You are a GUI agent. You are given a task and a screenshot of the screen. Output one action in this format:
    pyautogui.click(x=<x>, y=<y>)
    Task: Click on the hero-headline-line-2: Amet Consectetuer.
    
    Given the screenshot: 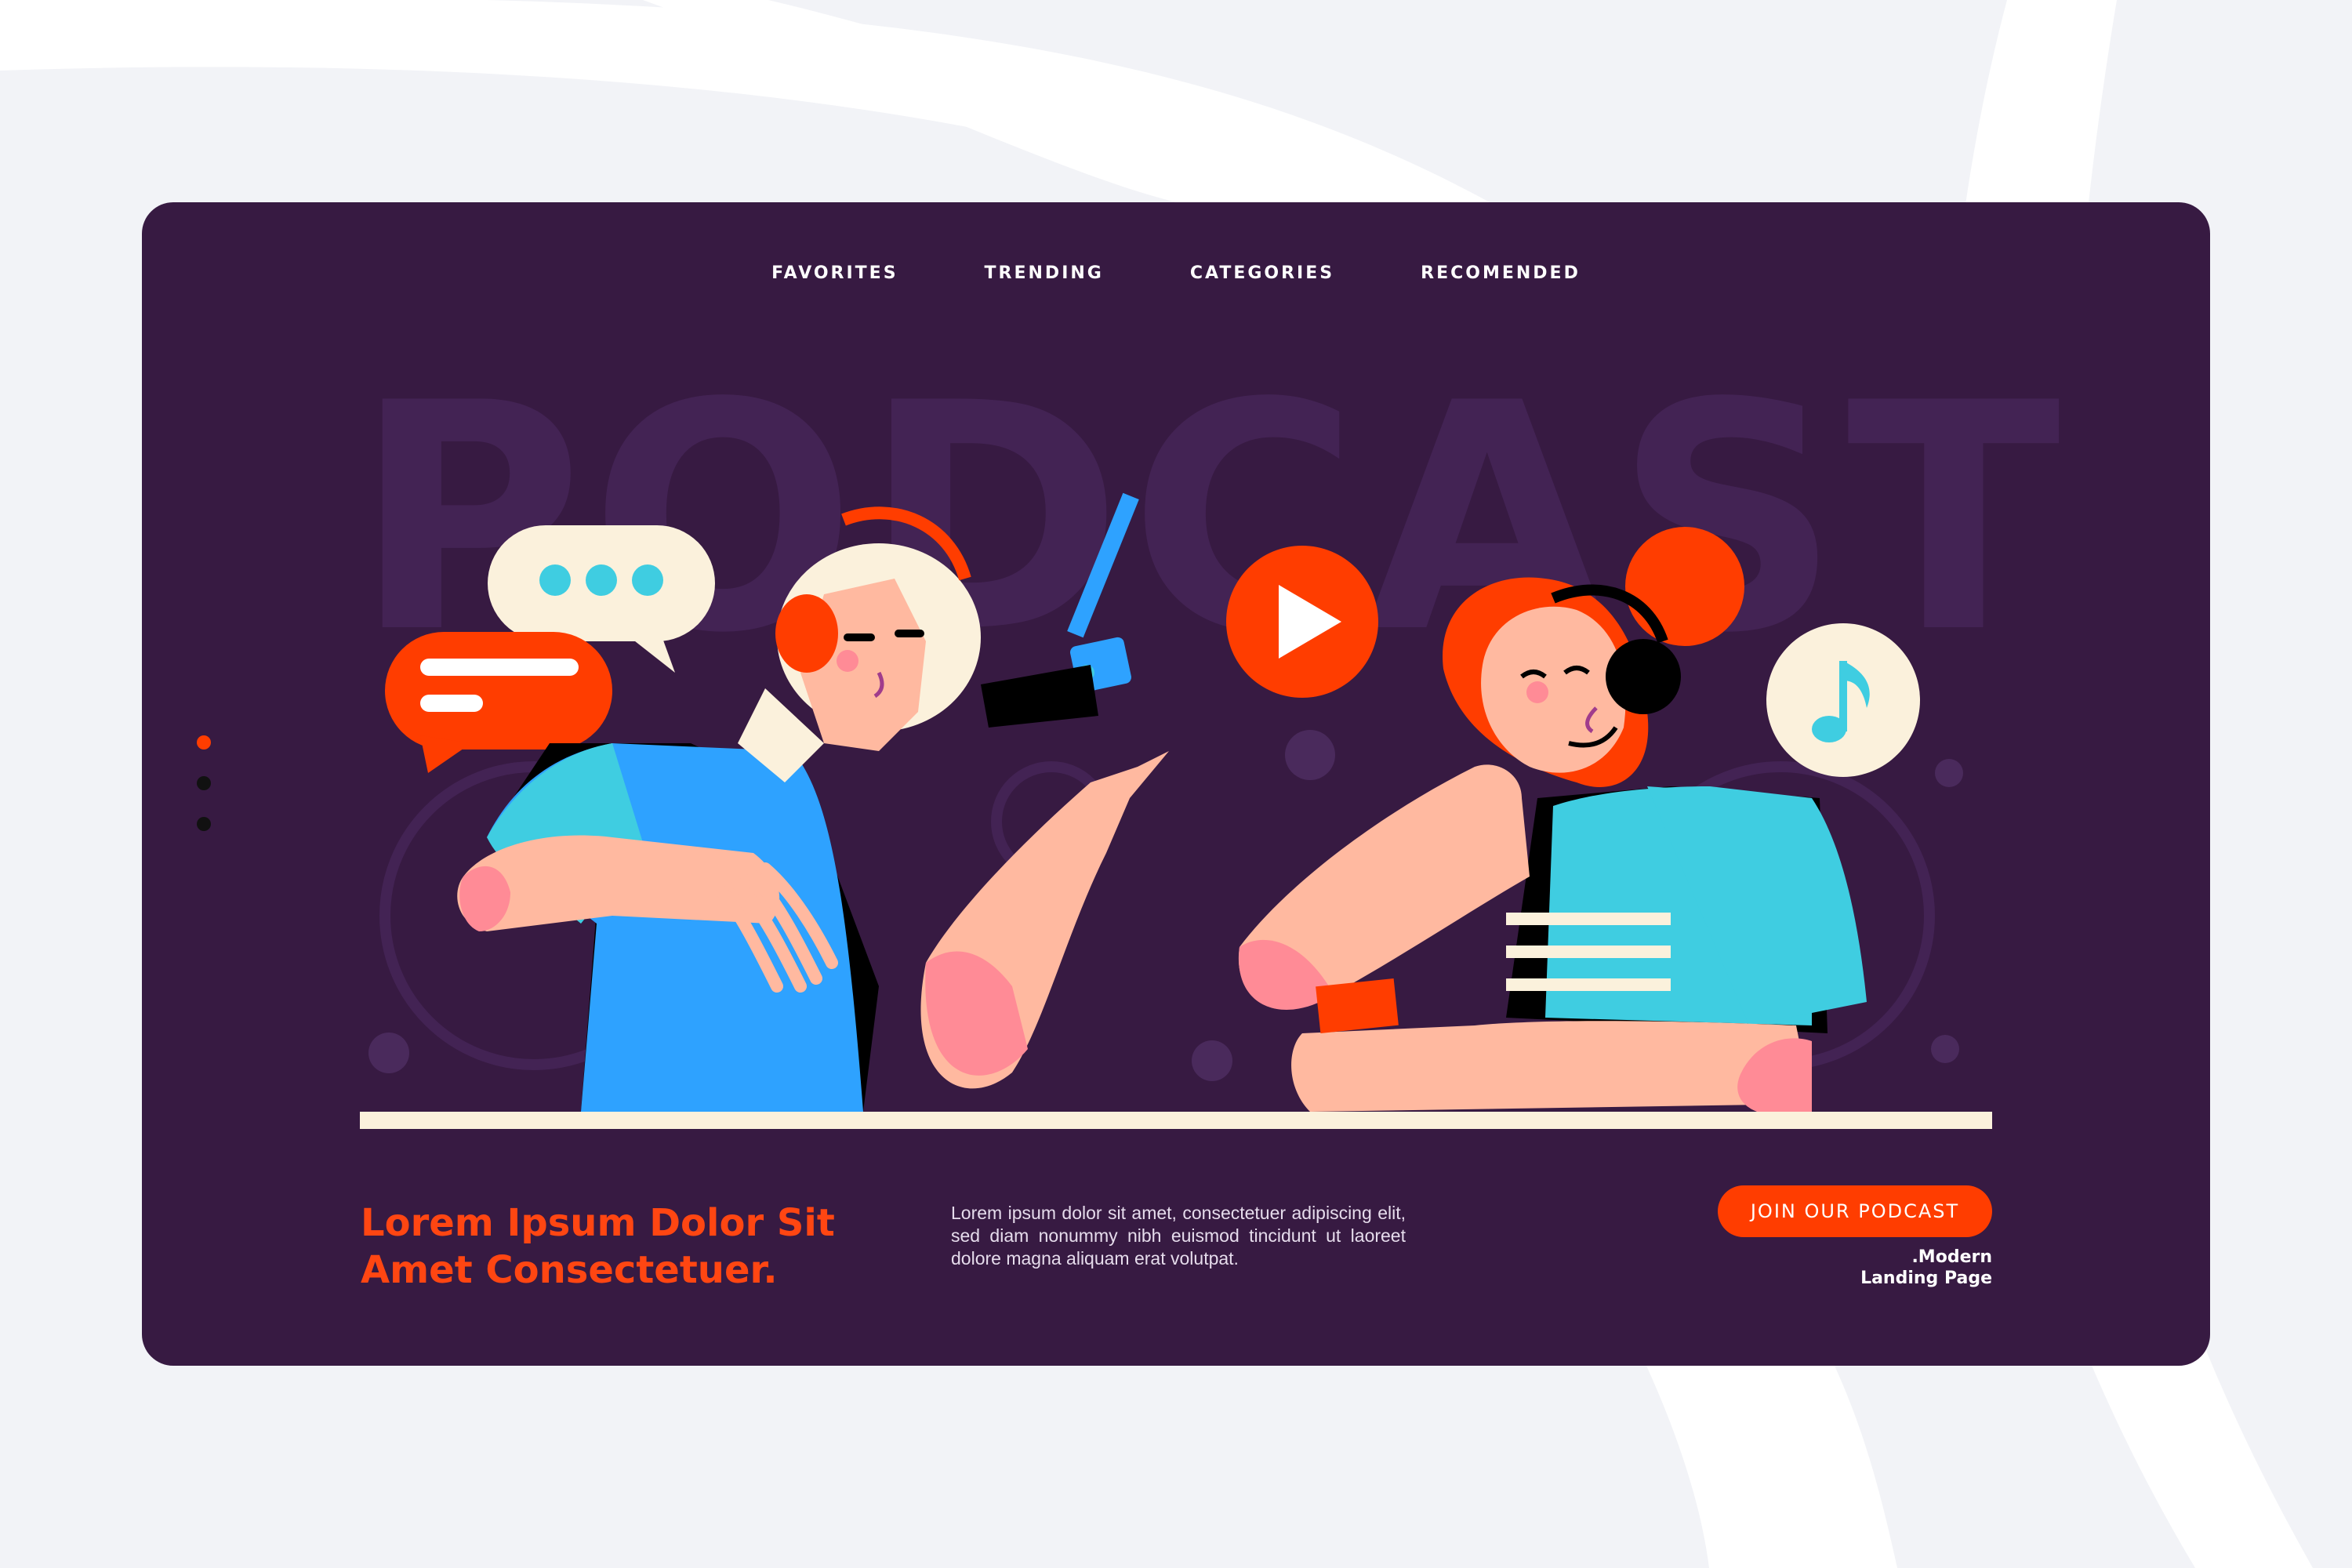 What is the action you would take?
    pyautogui.click(x=569, y=1270)
    